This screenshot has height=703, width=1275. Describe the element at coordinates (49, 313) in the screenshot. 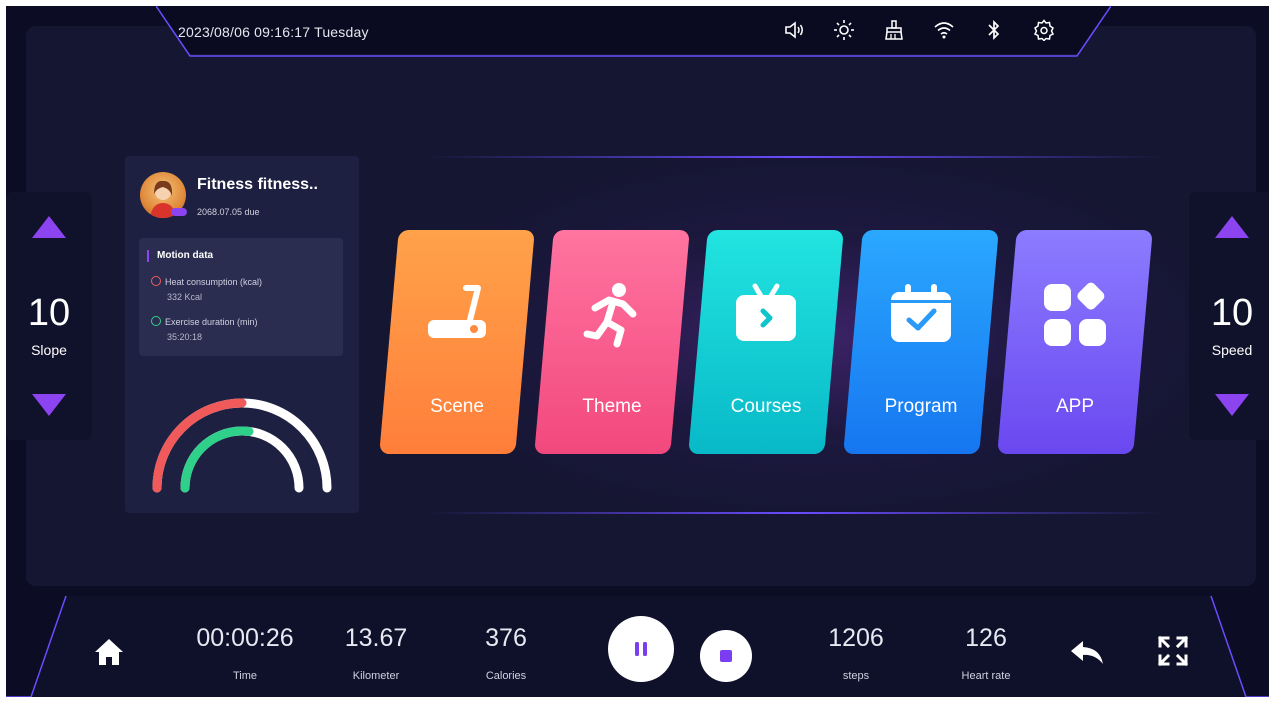

I see `slope-value: 10` at that location.